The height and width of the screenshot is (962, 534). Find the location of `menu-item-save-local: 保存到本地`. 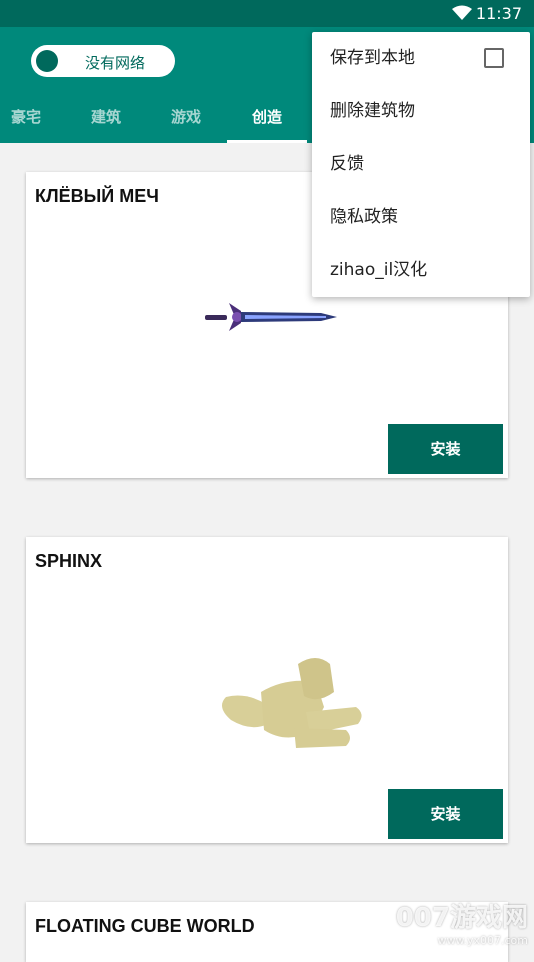

menu-item-save-local: 保存到本地 is located at coordinates (421, 58).